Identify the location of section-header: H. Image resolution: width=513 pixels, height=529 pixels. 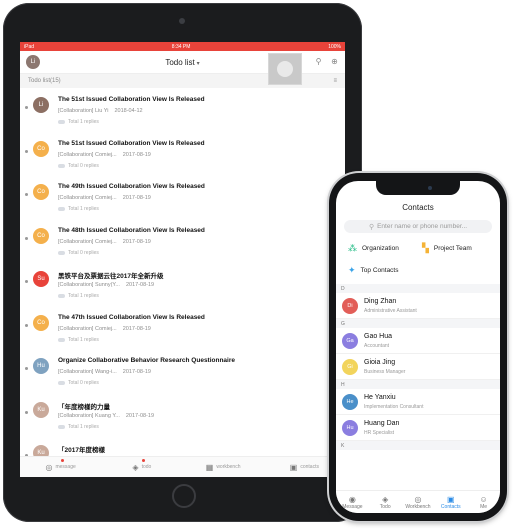
(418, 384).